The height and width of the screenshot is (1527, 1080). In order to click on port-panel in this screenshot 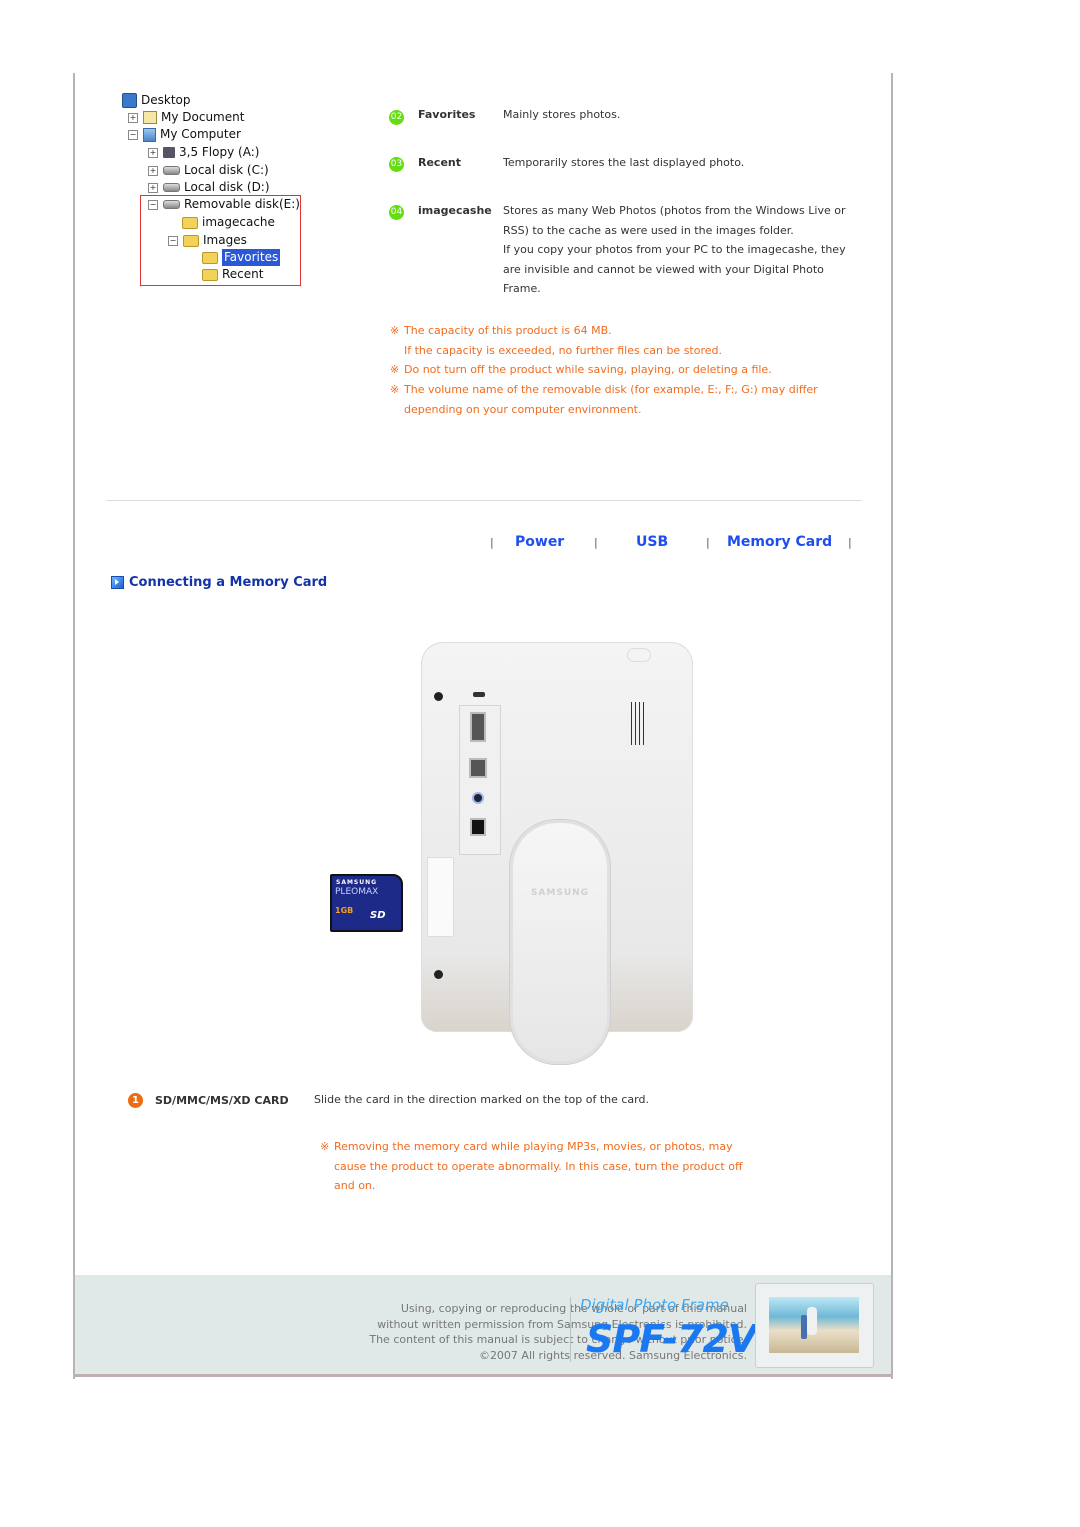, I will do `click(480, 780)`.